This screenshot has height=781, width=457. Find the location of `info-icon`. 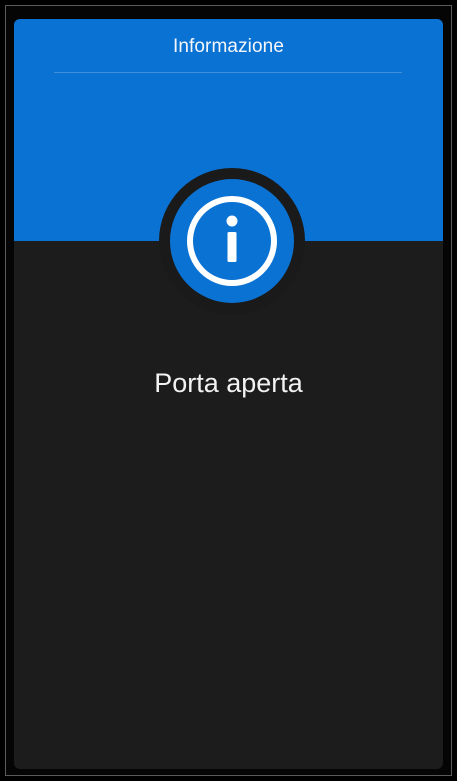

info-icon is located at coordinates (232, 241).